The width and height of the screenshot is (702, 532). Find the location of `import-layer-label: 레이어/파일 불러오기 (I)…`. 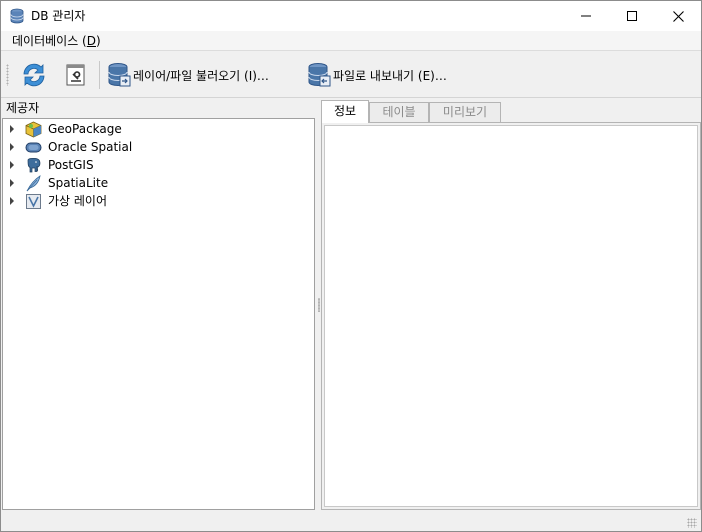

import-layer-label: 레이어/파일 불러오기 (I)… is located at coordinates (201, 75).